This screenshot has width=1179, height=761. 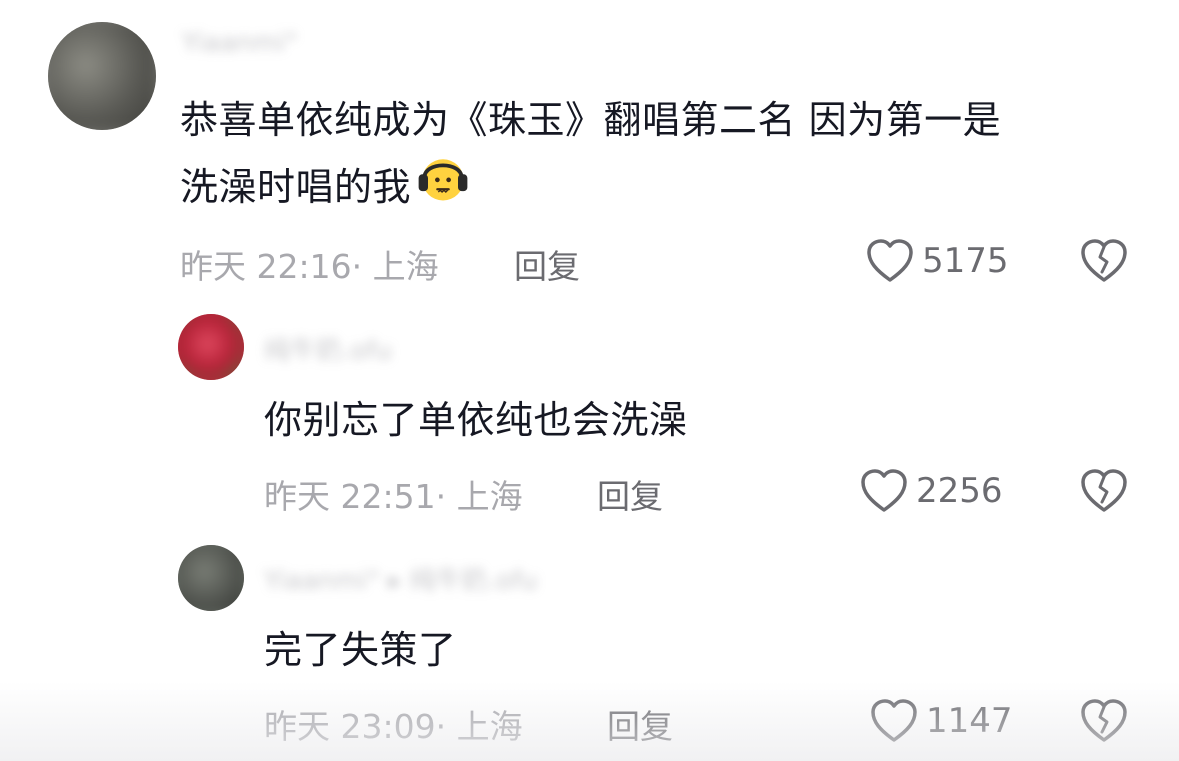 What do you see at coordinates (969, 721) in the screenshot?
I see `like-count: 1147` at bounding box center [969, 721].